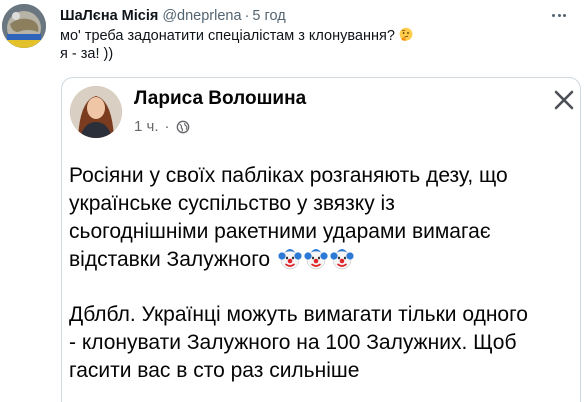 This screenshot has width=585, height=402. What do you see at coordinates (146, 126) in the screenshot?
I see `embed-timestamp: 1 ч.` at bounding box center [146, 126].